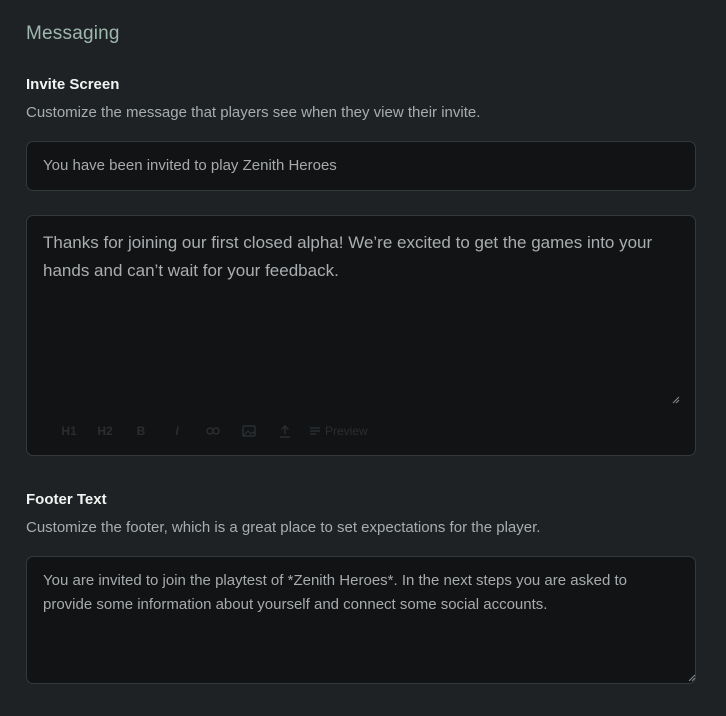  I want to click on editor-toolbar: H1 H2 B I Preview, so click(209, 431).